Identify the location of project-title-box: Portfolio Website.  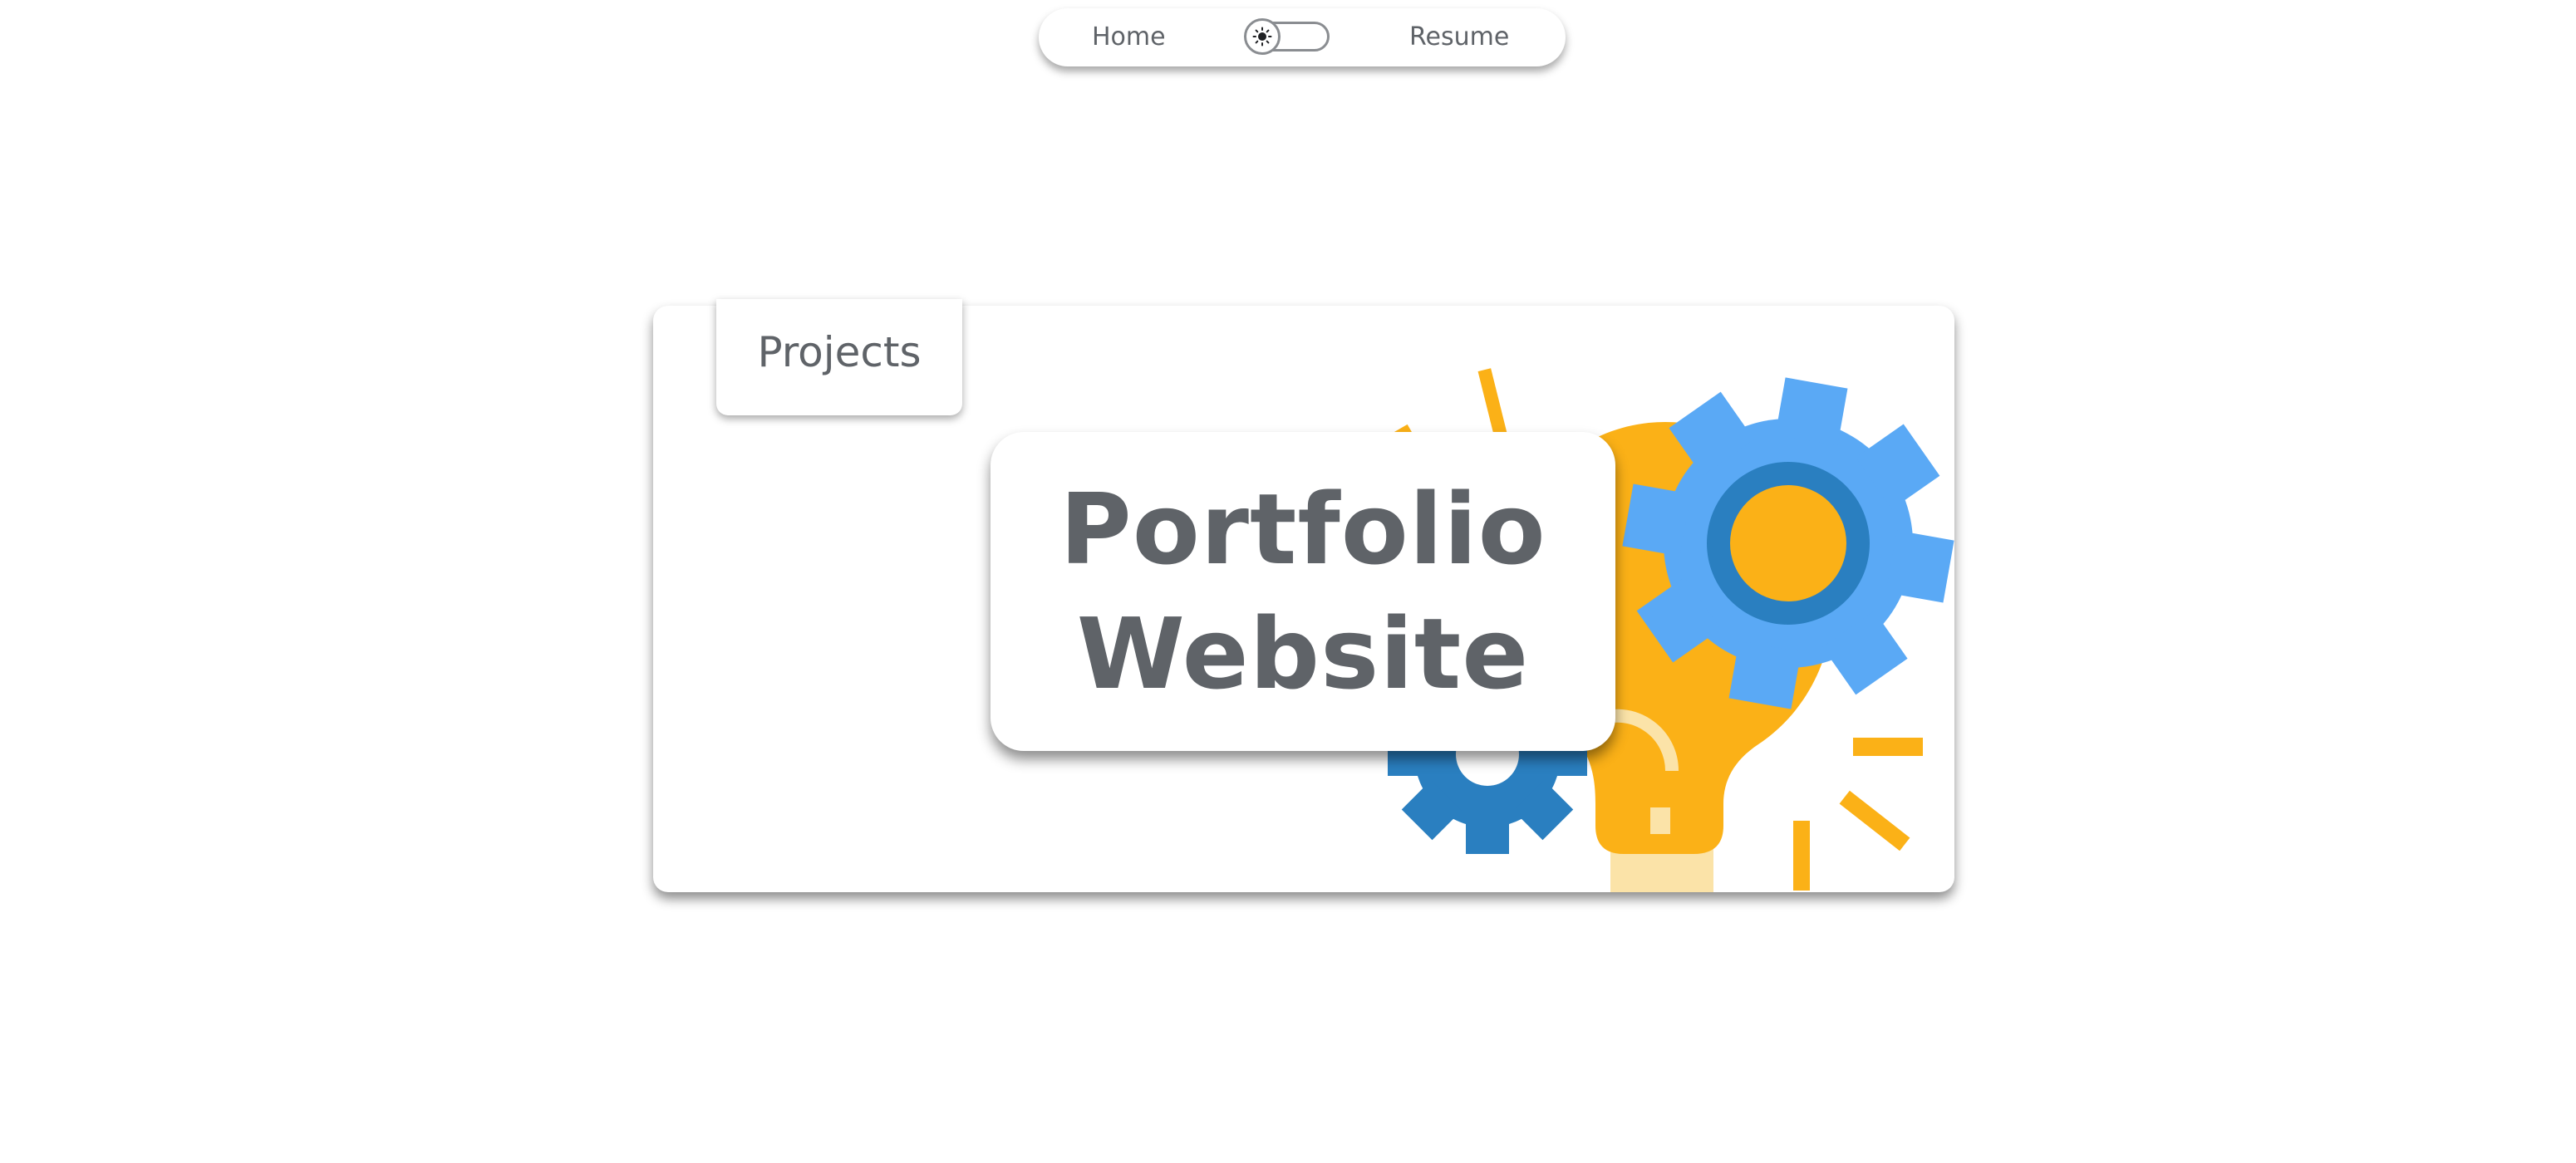
(1303, 591).